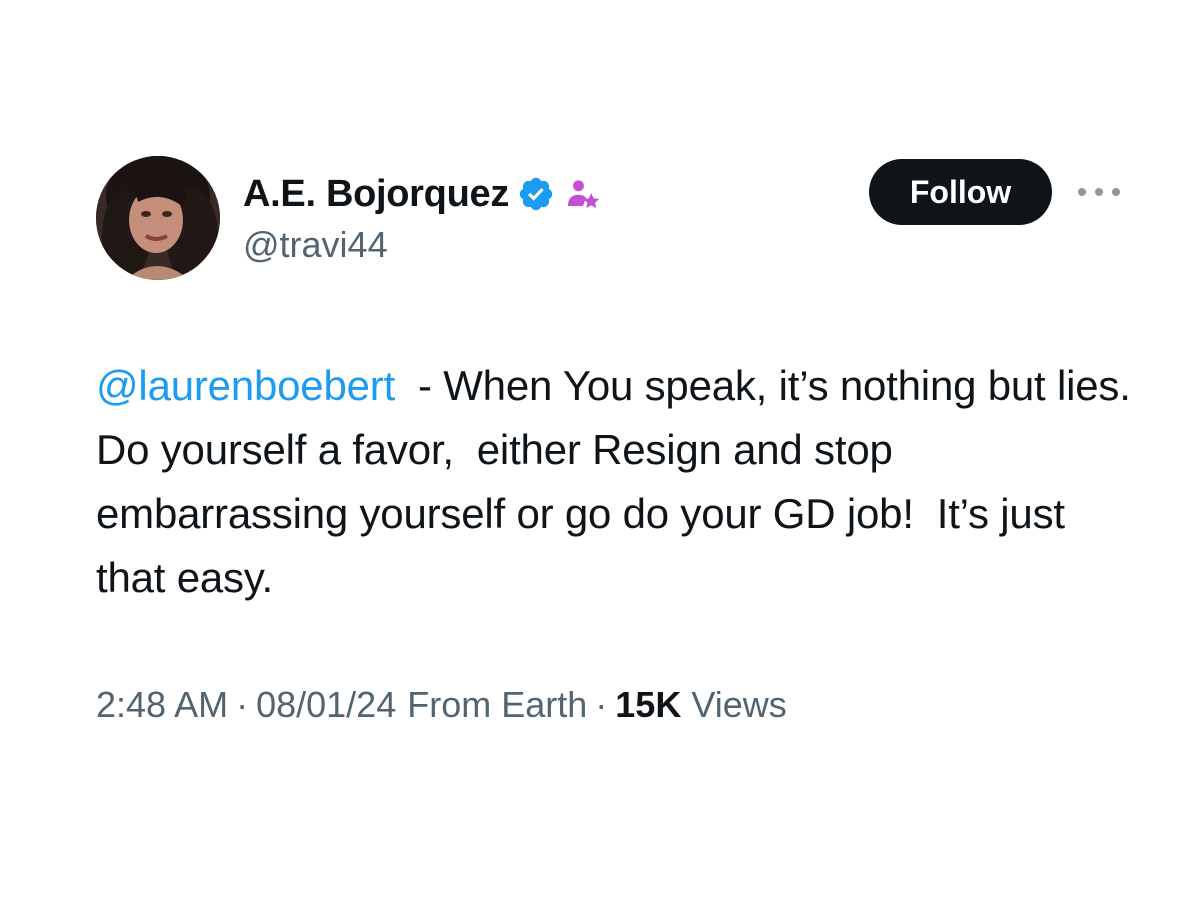 This screenshot has height=900, width=1200. I want to click on verified-badge-icon, so click(536, 194).